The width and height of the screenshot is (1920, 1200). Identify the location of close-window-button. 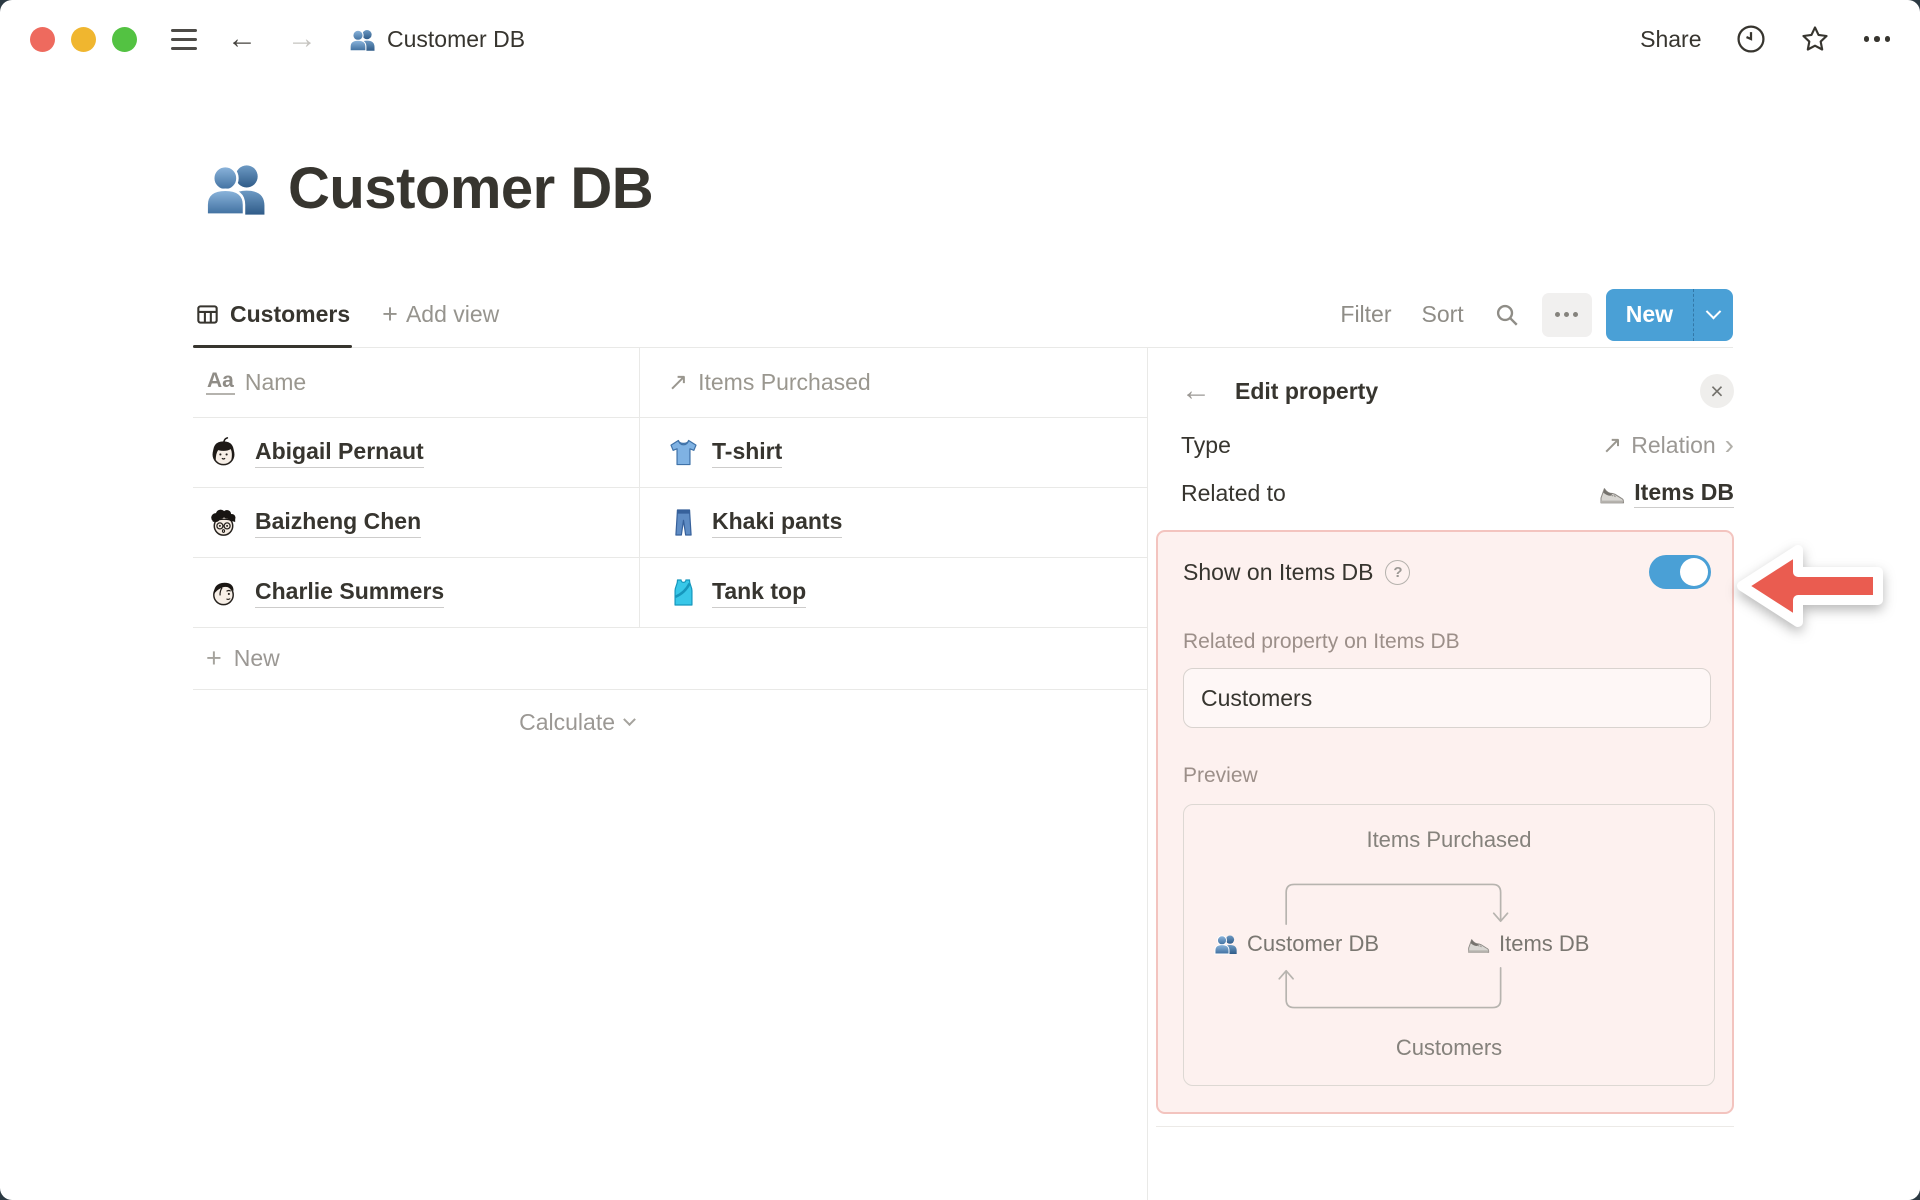
(42, 39).